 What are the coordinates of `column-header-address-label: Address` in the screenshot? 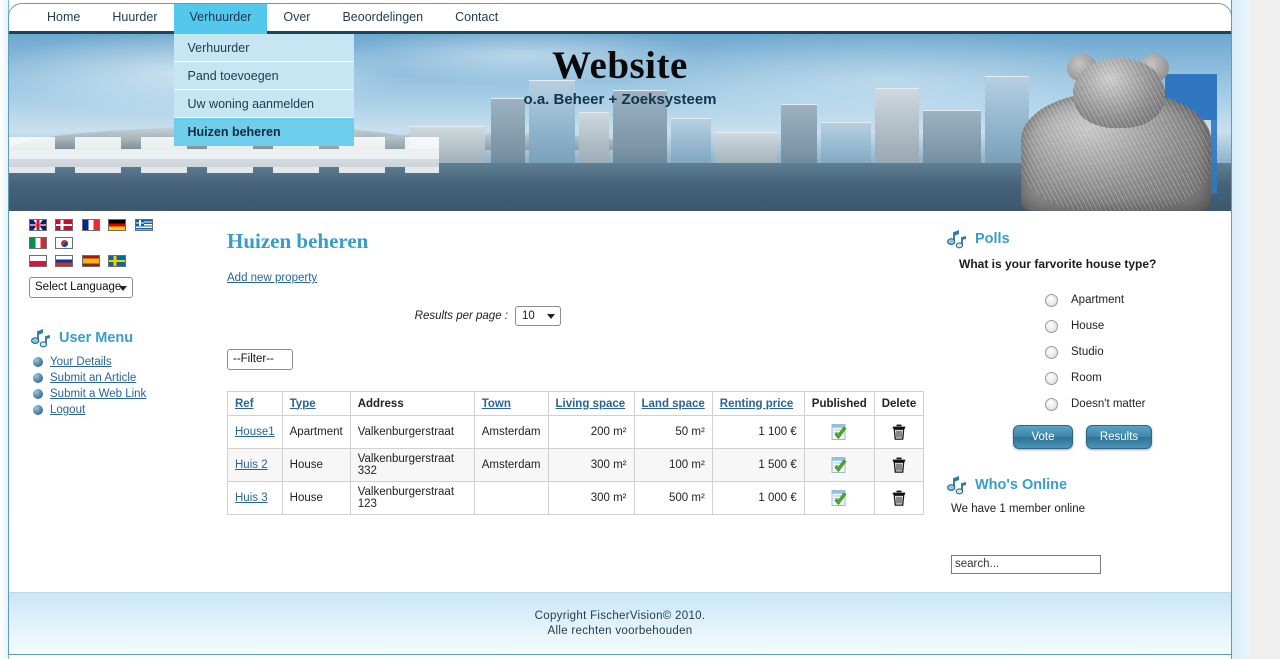 It's located at (380, 403).